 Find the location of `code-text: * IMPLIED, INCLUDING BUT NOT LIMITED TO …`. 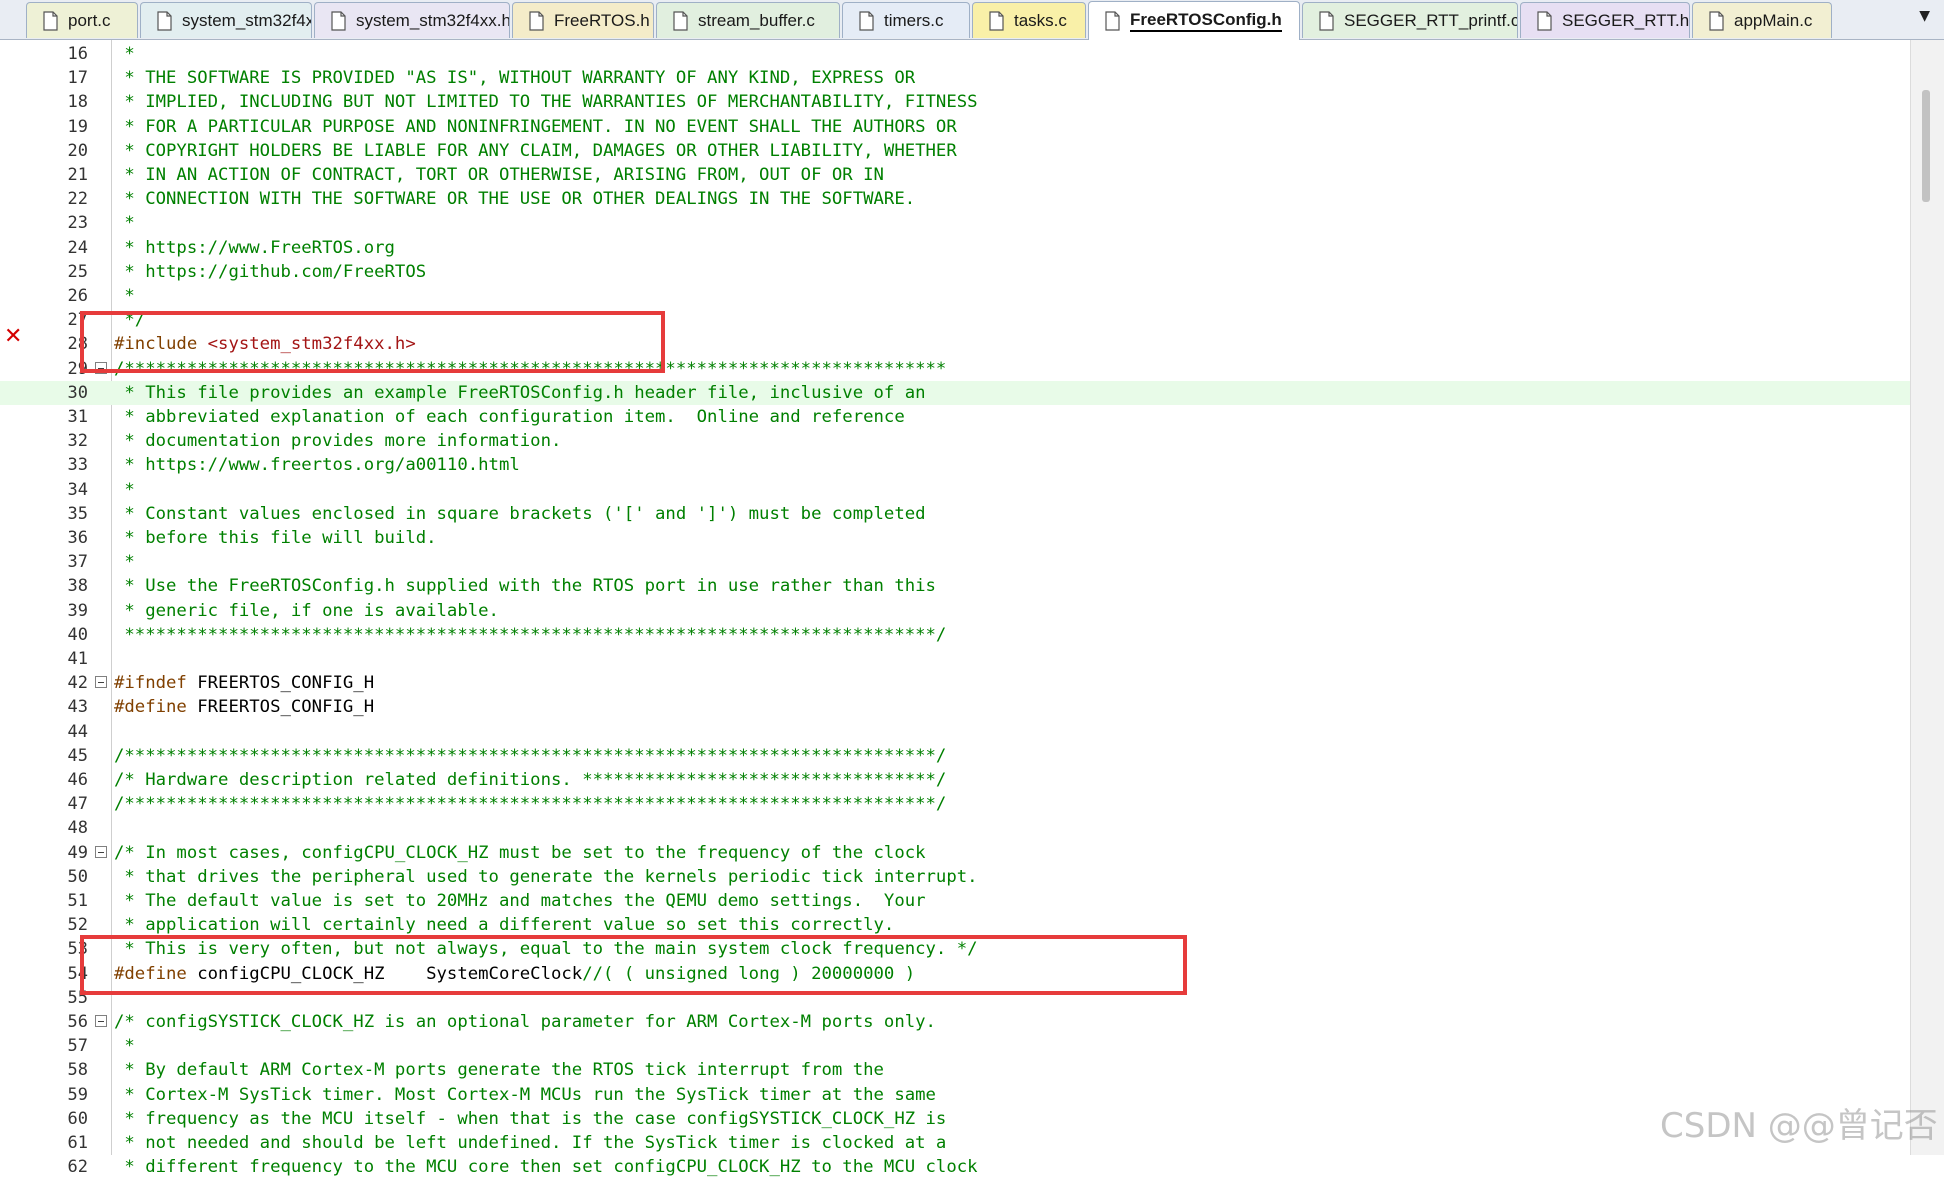

code-text: * IMPLIED, INCLUDING BUT NOT LIMITED TO … is located at coordinates (546, 102).